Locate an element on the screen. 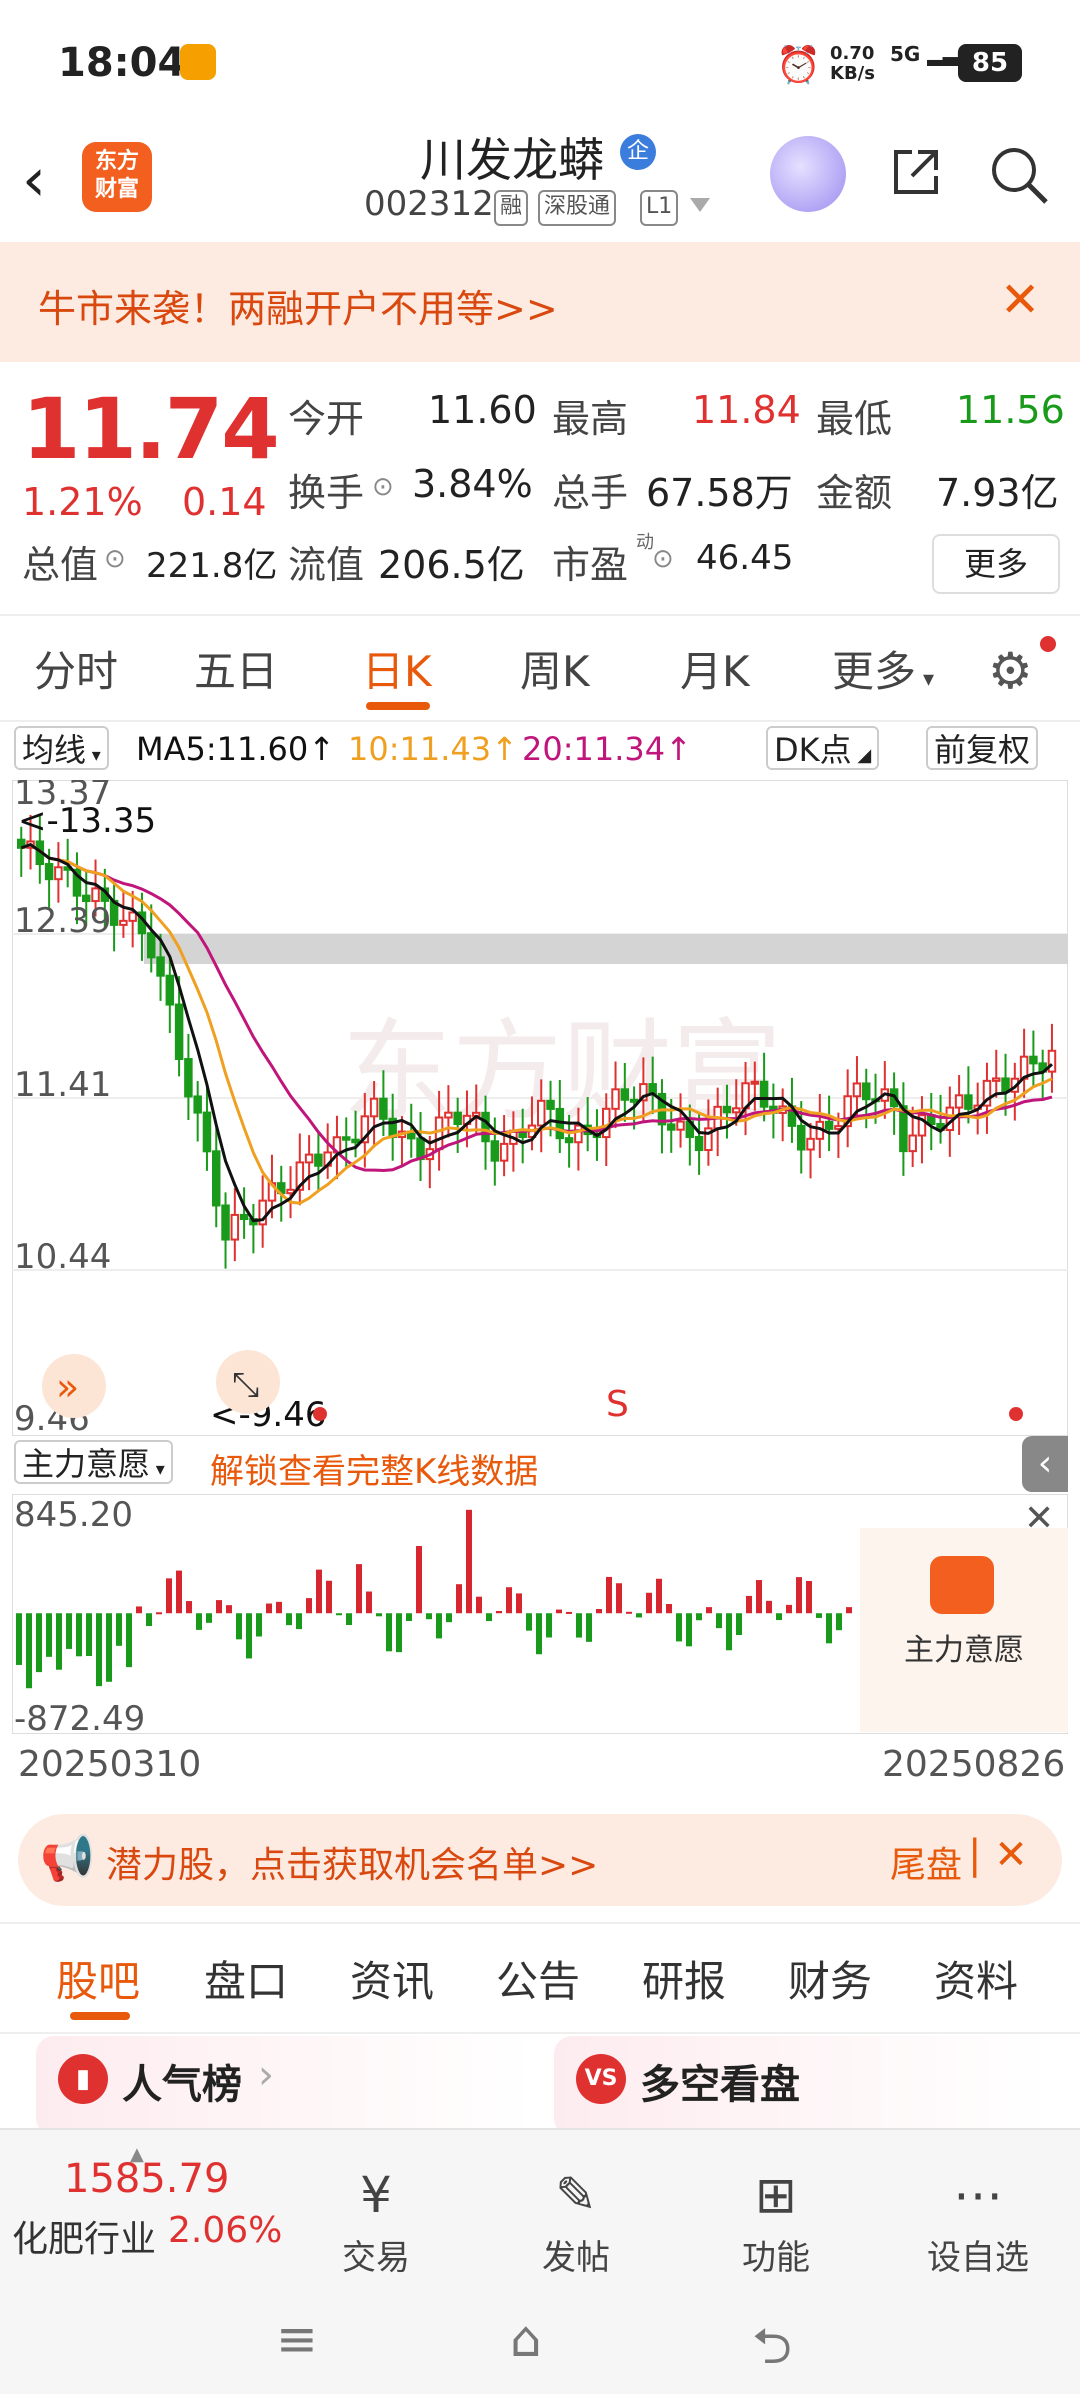  close-icon: | ✕ is located at coordinates (998, 1855).